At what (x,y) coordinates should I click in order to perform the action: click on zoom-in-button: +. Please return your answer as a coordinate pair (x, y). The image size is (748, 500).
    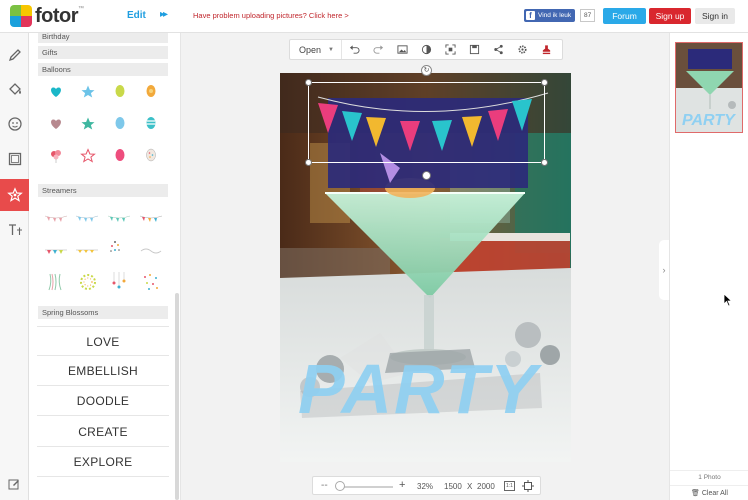
    Looking at the image, I should click on (402, 485).